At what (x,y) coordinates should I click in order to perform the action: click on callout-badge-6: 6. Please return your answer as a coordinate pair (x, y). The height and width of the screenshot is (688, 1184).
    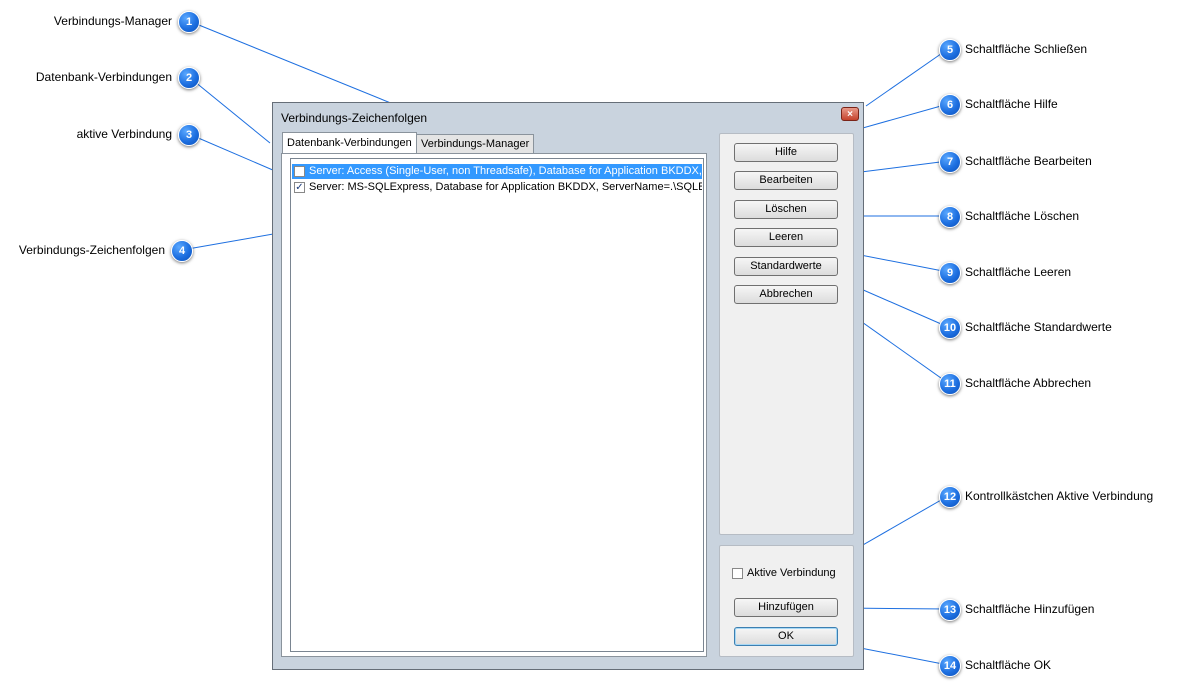
    Looking at the image, I should click on (950, 105).